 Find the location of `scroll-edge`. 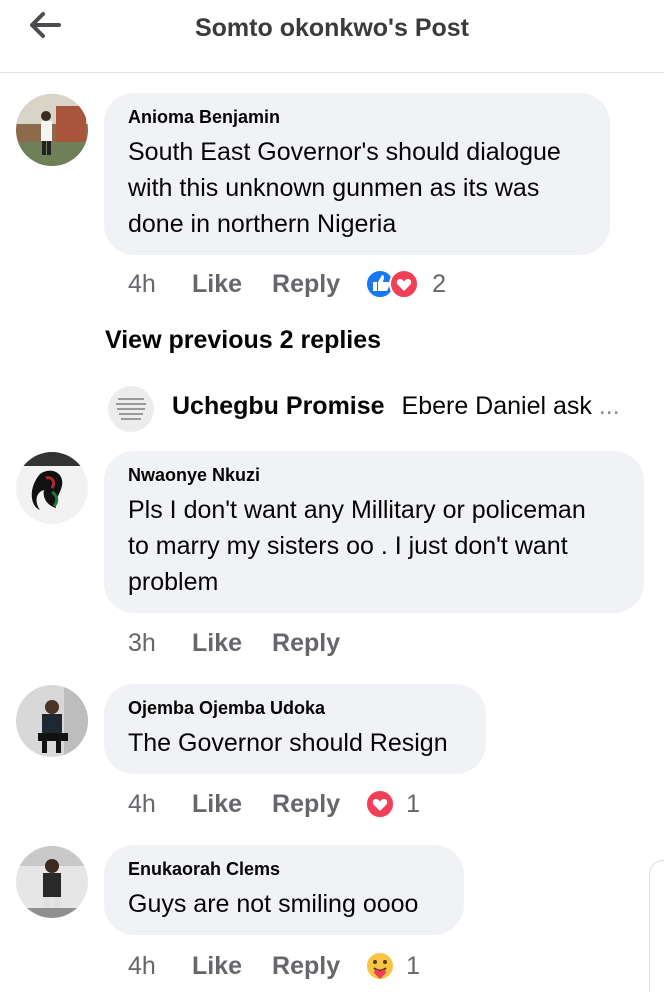

scroll-edge is located at coordinates (656, 926).